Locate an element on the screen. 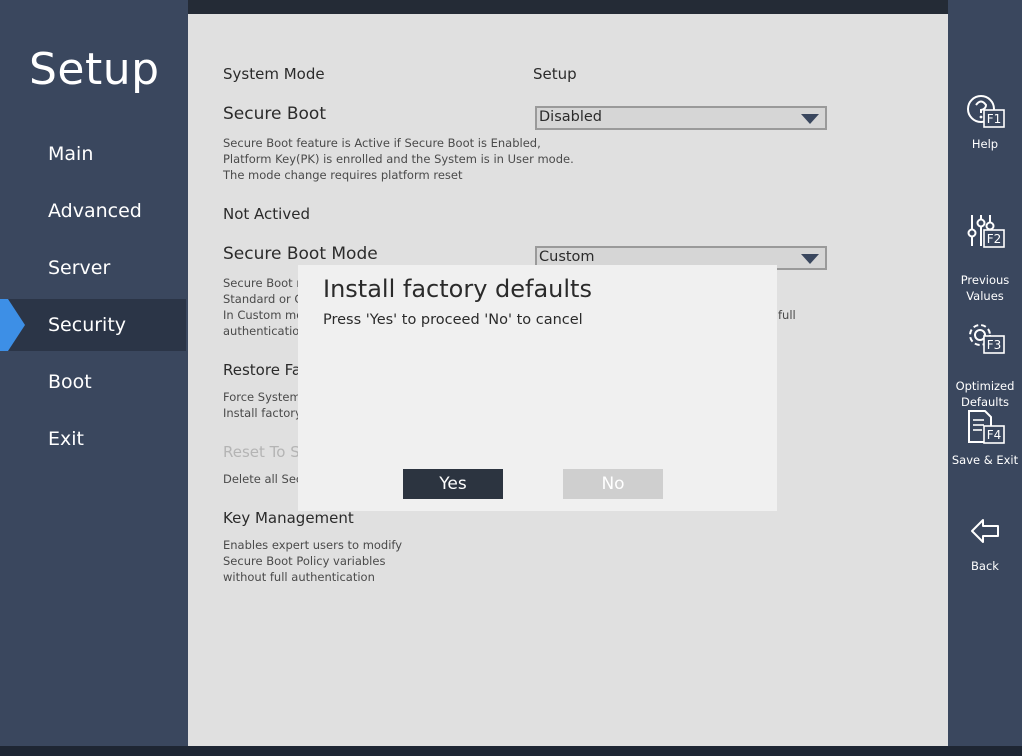  save-and-exit-button: F4 Save & Exit is located at coordinates (985, 438).